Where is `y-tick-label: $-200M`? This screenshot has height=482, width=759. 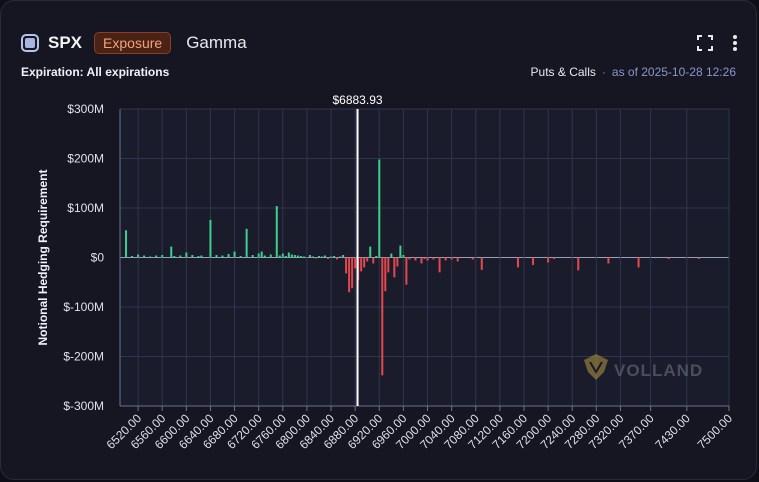
y-tick-label: $-200M is located at coordinates (83, 357).